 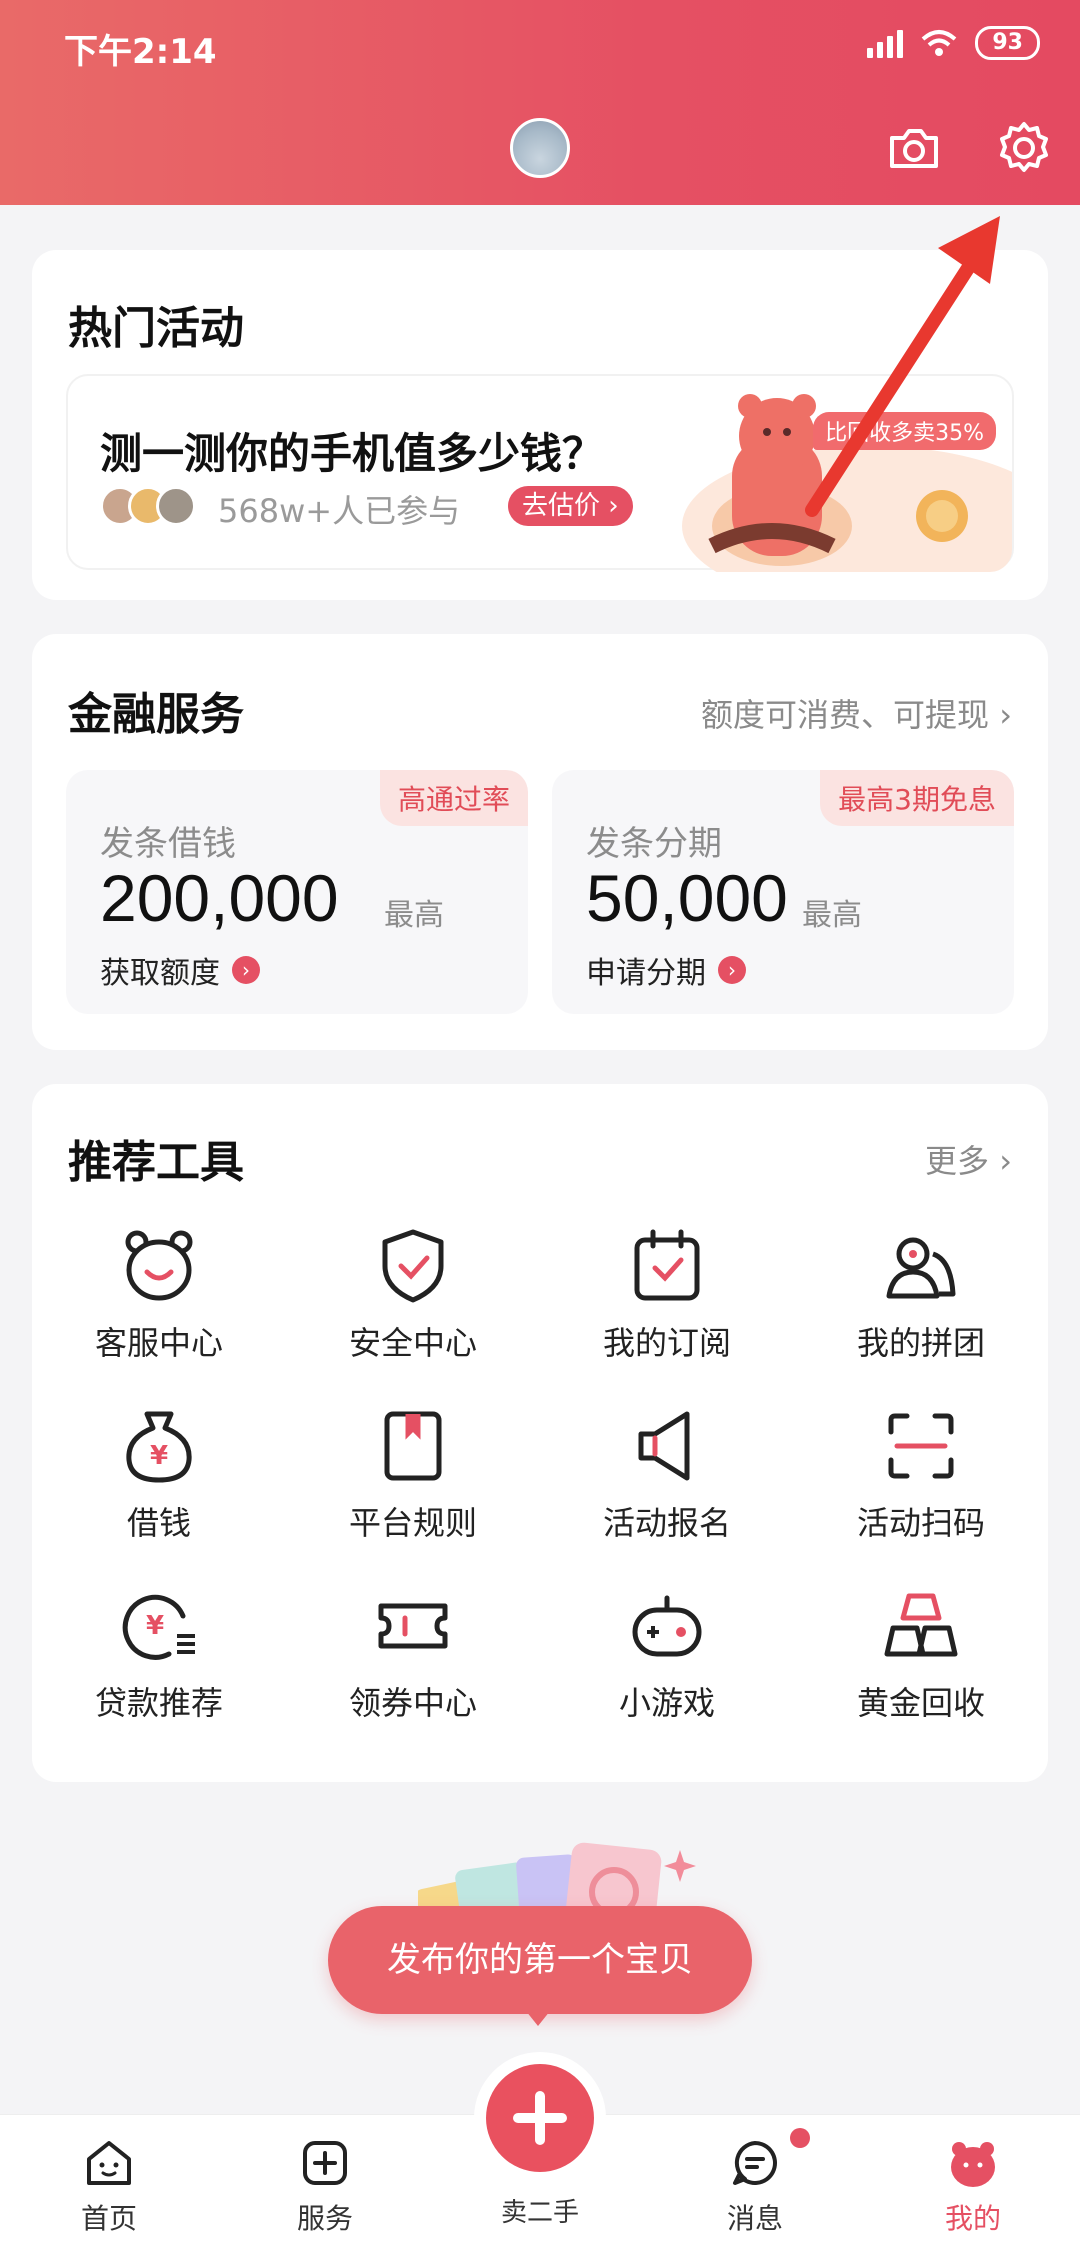 What do you see at coordinates (539, 2213) in the screenshot?
I see `sell-label: 卖二手` at bounding box center [539, 2213].